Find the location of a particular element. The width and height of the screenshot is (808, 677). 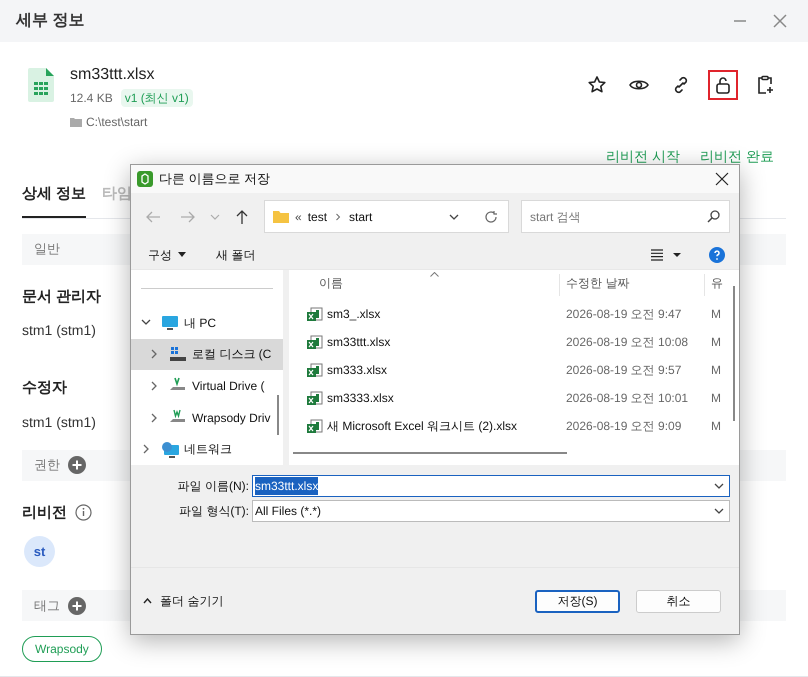

section-heading: 수정자 is located at coordinates (44, 388).